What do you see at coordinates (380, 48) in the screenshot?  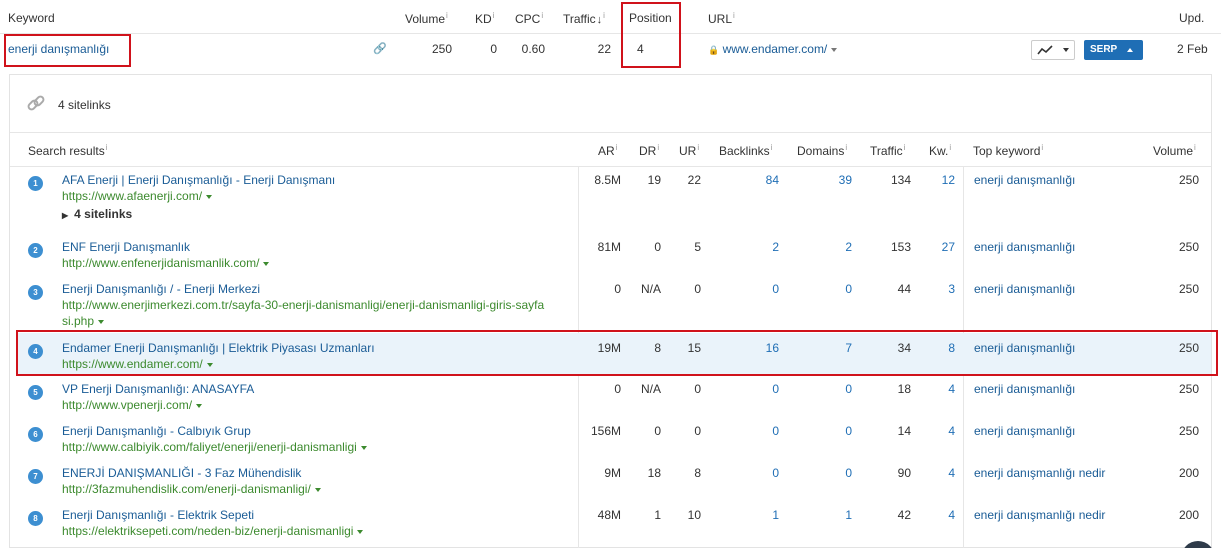 I see `chain-link-icon: 🔗` at bounding box center [380, 48].